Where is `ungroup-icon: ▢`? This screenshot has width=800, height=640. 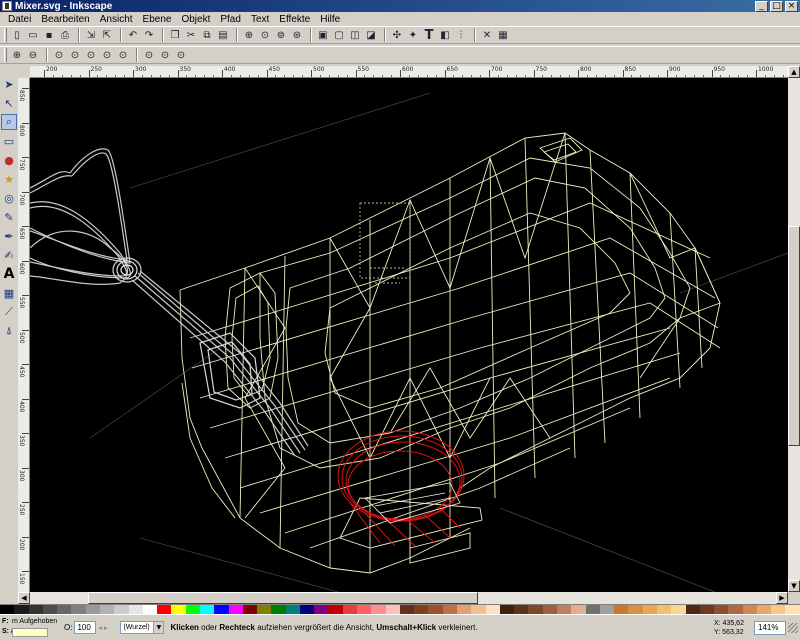 ungroup-icon: ▢ is located at coordinates (339, 35).